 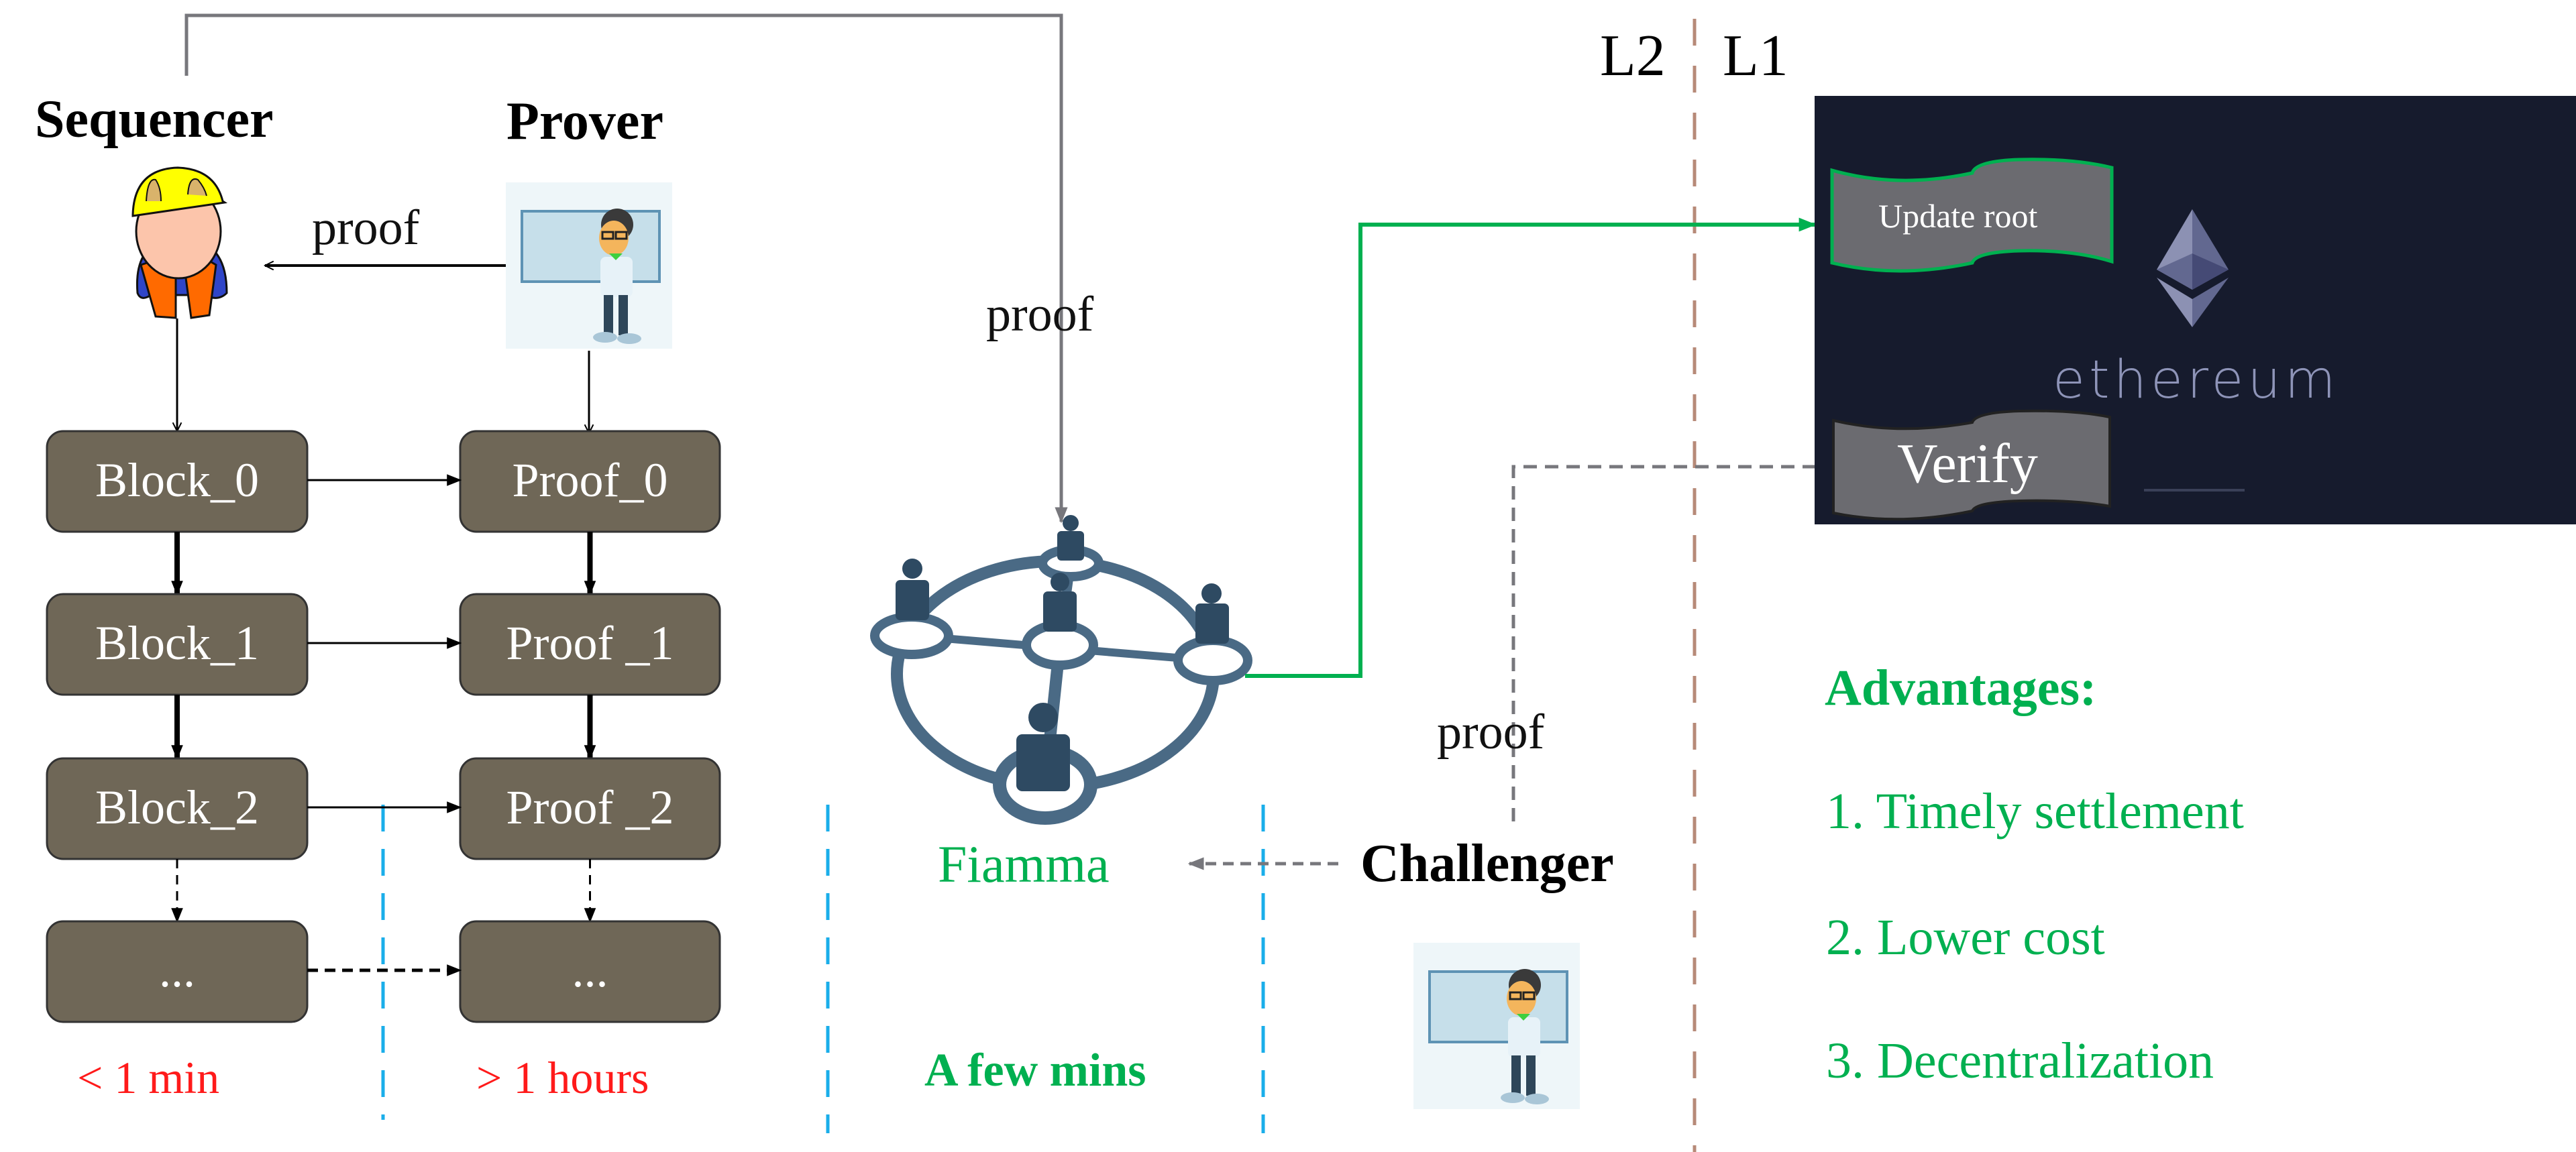 I want to click on prover-illustration-icon, so click(x=589, y=265).